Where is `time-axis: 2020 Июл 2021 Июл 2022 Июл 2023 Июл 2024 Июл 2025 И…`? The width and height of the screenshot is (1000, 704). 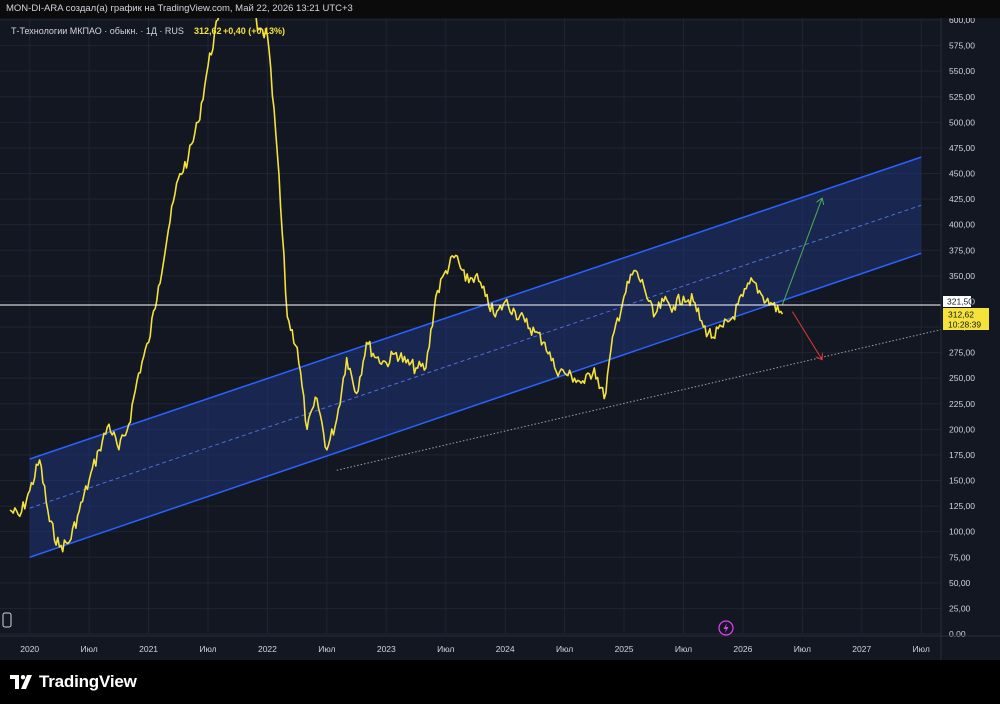 time-axis: 2020 Июл 2021 Июл 2022 Июл 2023 Июл 2024 Июл 2025 И… is located at coordinates (500, 644).